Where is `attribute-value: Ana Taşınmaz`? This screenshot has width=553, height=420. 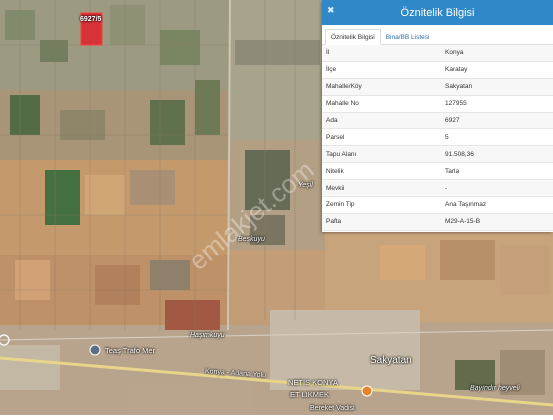 attribute-value: Ana Taşınmaz is located at coordinates (497, 205).